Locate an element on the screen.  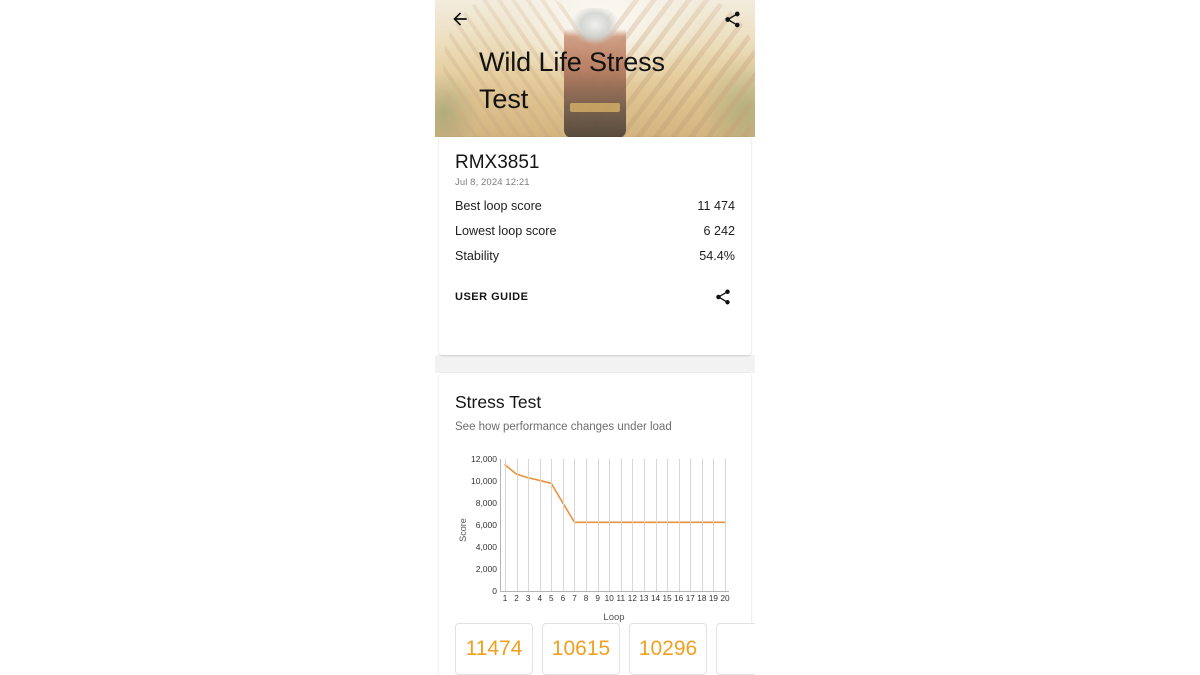
chart-x-tick-label: 3 is located at coordinates (528, 598).